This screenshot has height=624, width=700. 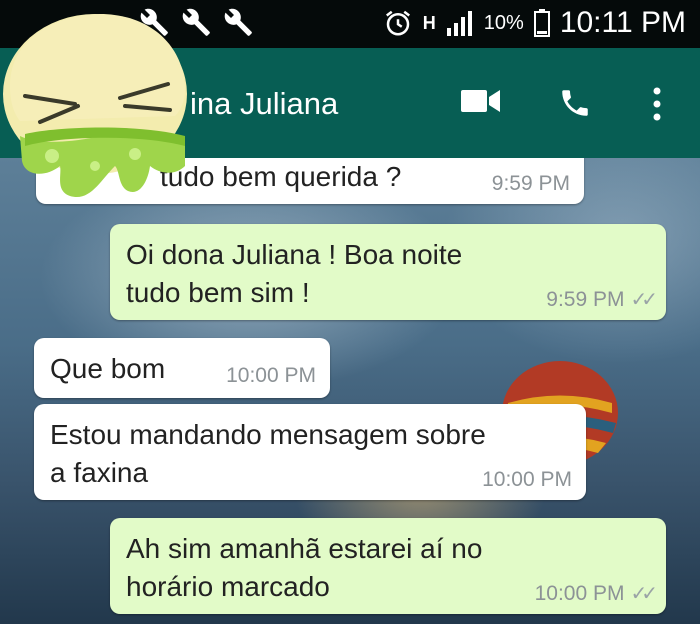 What do you see at coordinates (657, 104) in the screenshot?
I see `more-options-icon` at bounding box center [657, 104].